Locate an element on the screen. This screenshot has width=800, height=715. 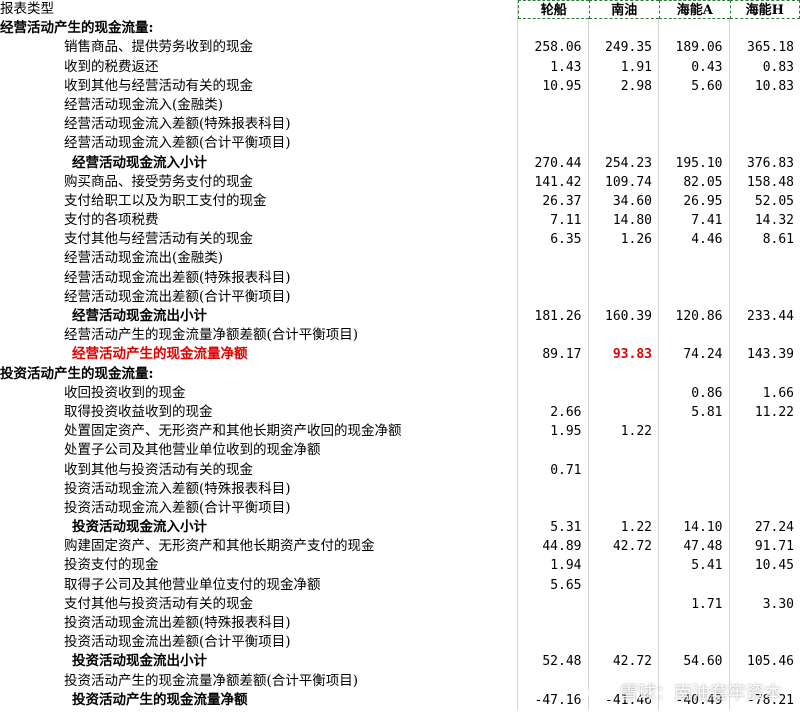
table-cell: 5.31 is located at coordinates (553, 528).